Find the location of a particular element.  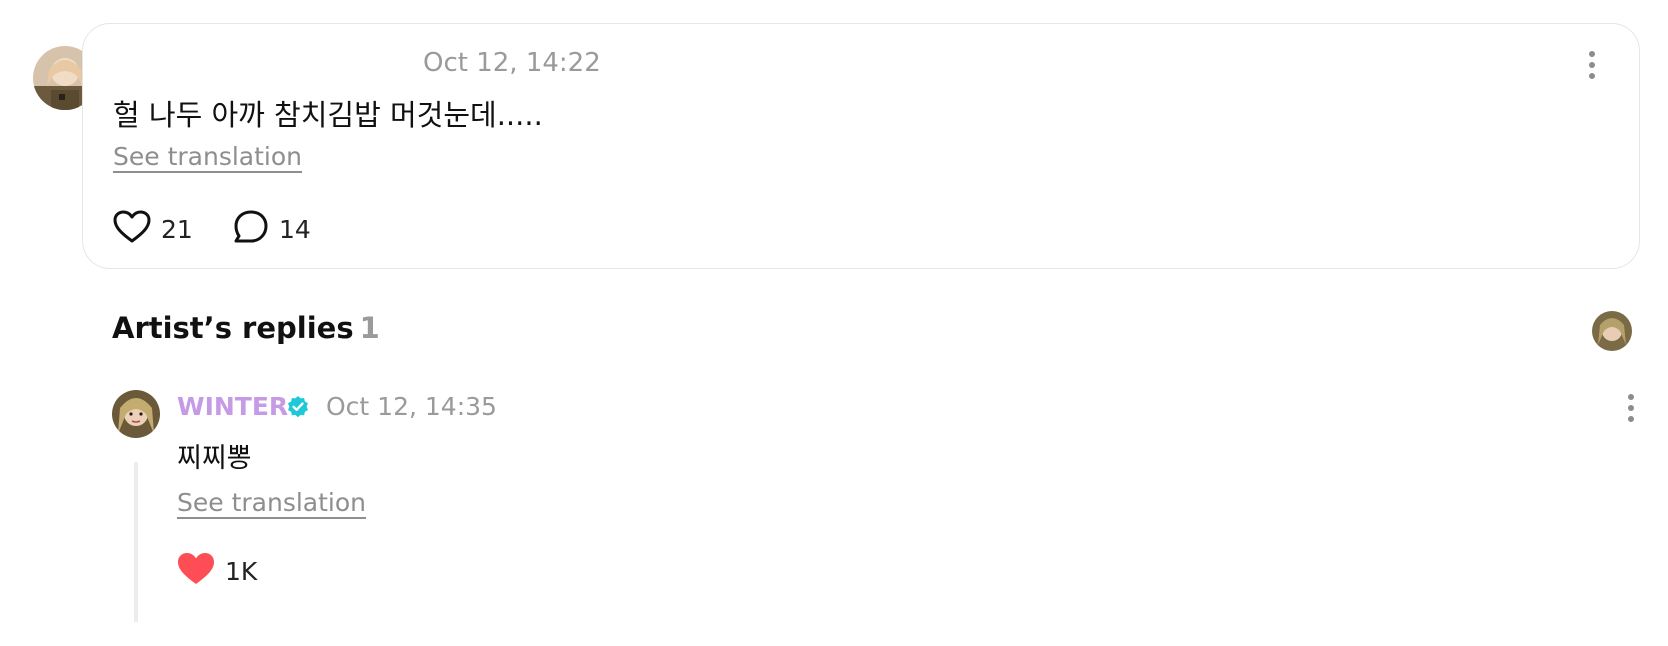

artist-avatar-indicator is located at coordinates (1612, 331).